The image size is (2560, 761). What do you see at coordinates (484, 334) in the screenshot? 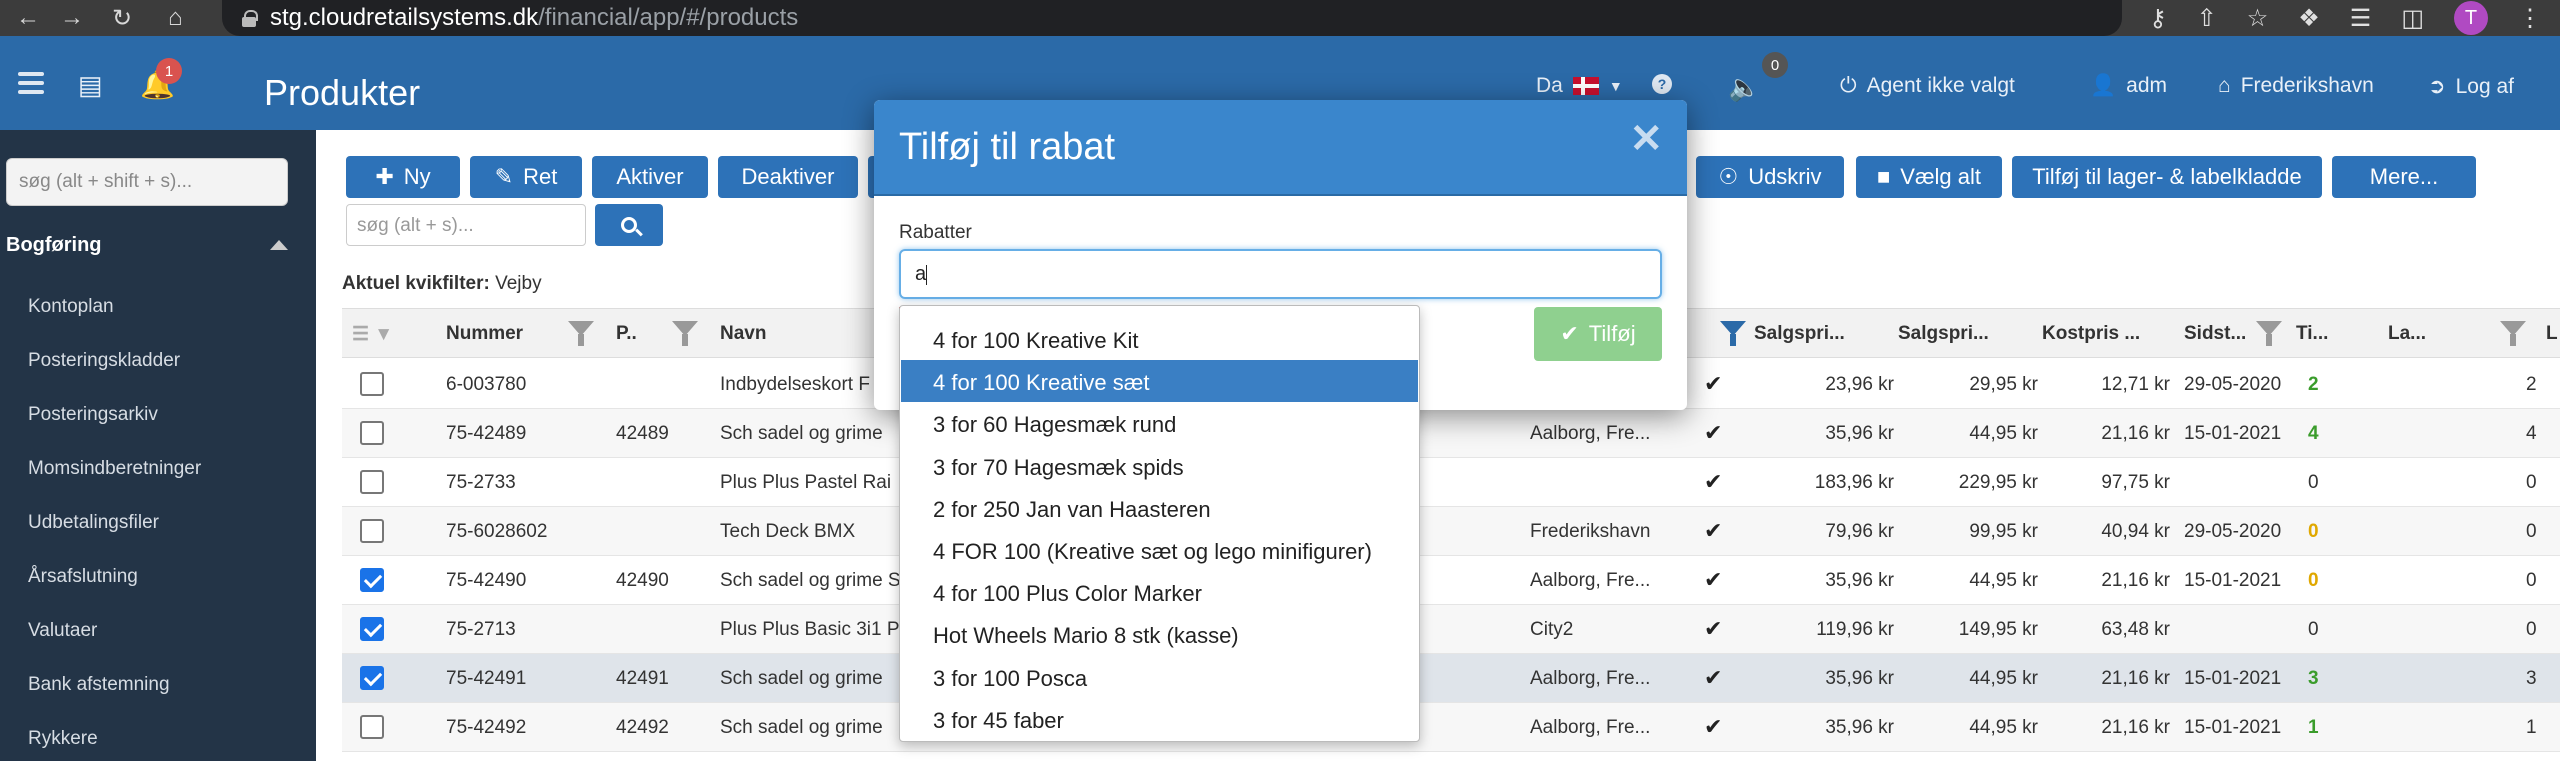
I see `column-header-number: Nummer` at bounding box center [484, 334].